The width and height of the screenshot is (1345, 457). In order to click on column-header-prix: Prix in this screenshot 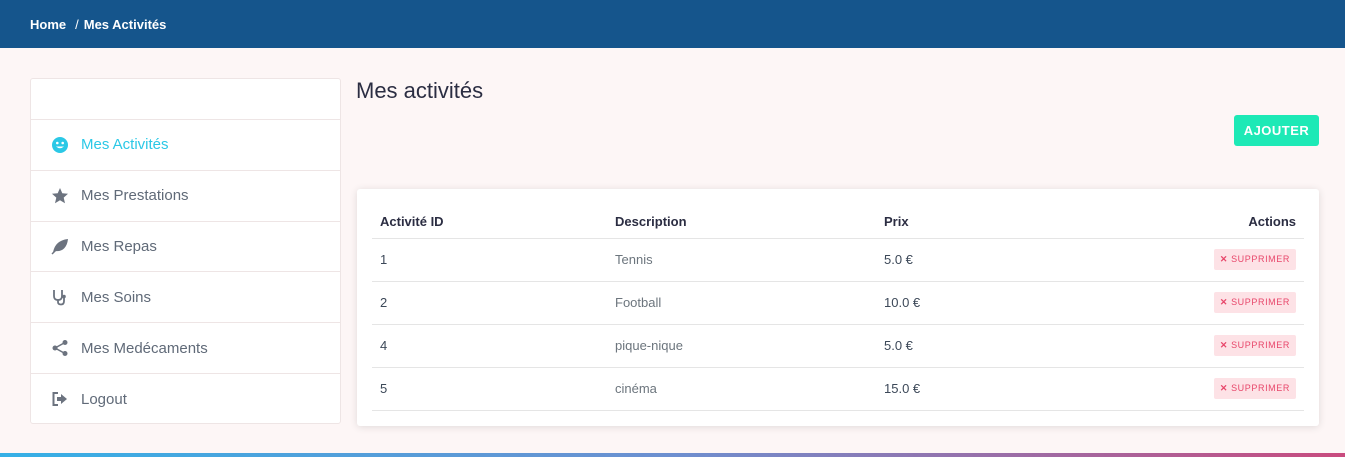, I will do `click(976, 222)`.